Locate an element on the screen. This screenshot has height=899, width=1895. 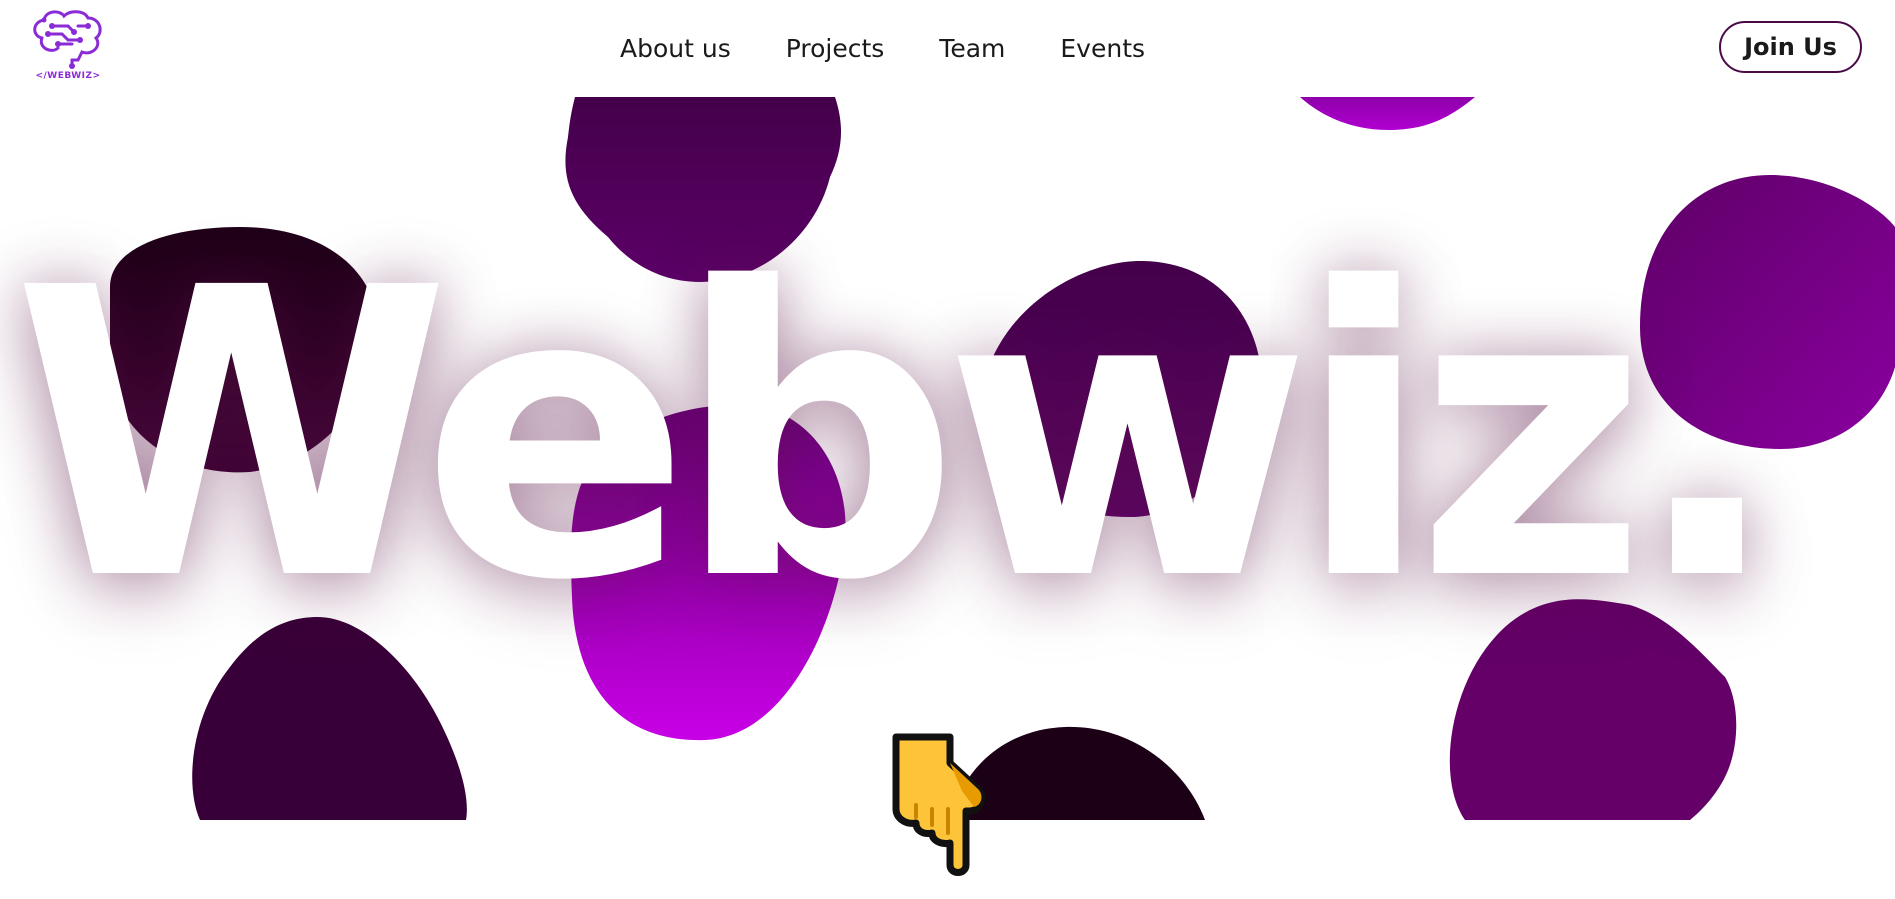
nav-team: Team is located at coordinates (972, 48).